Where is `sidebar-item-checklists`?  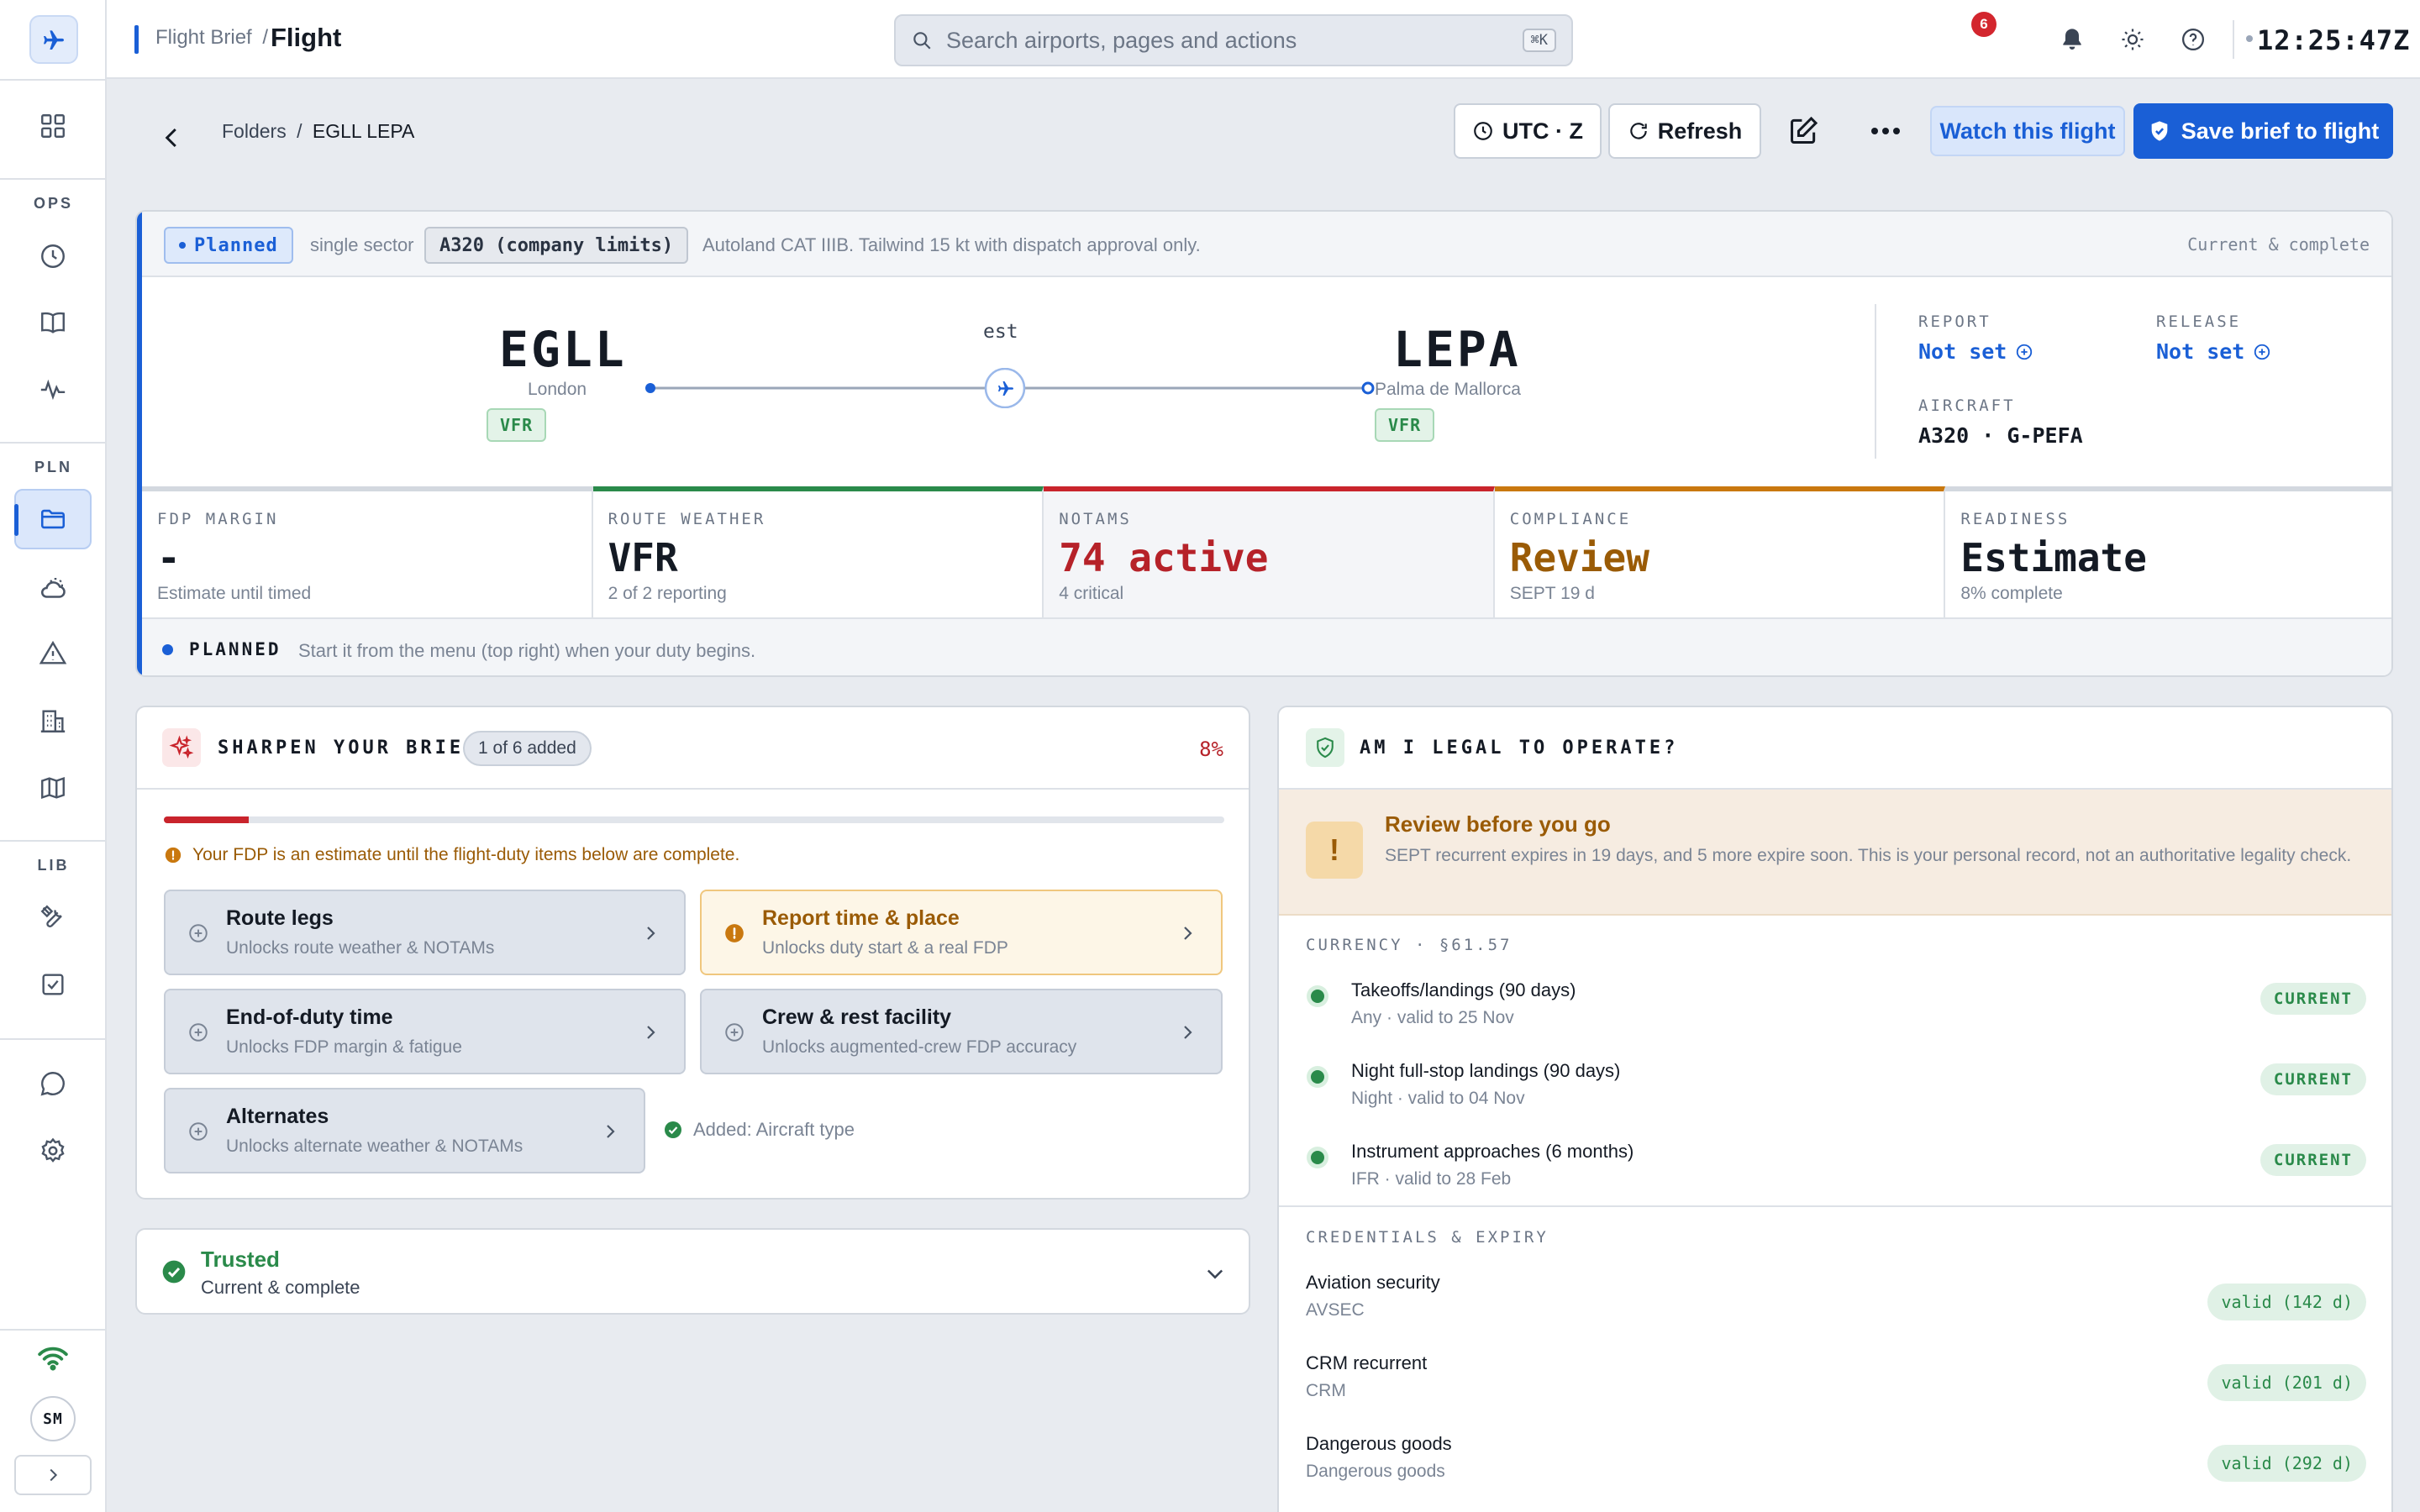 sidebar-item-checklists is located at coordinates (53, 984).